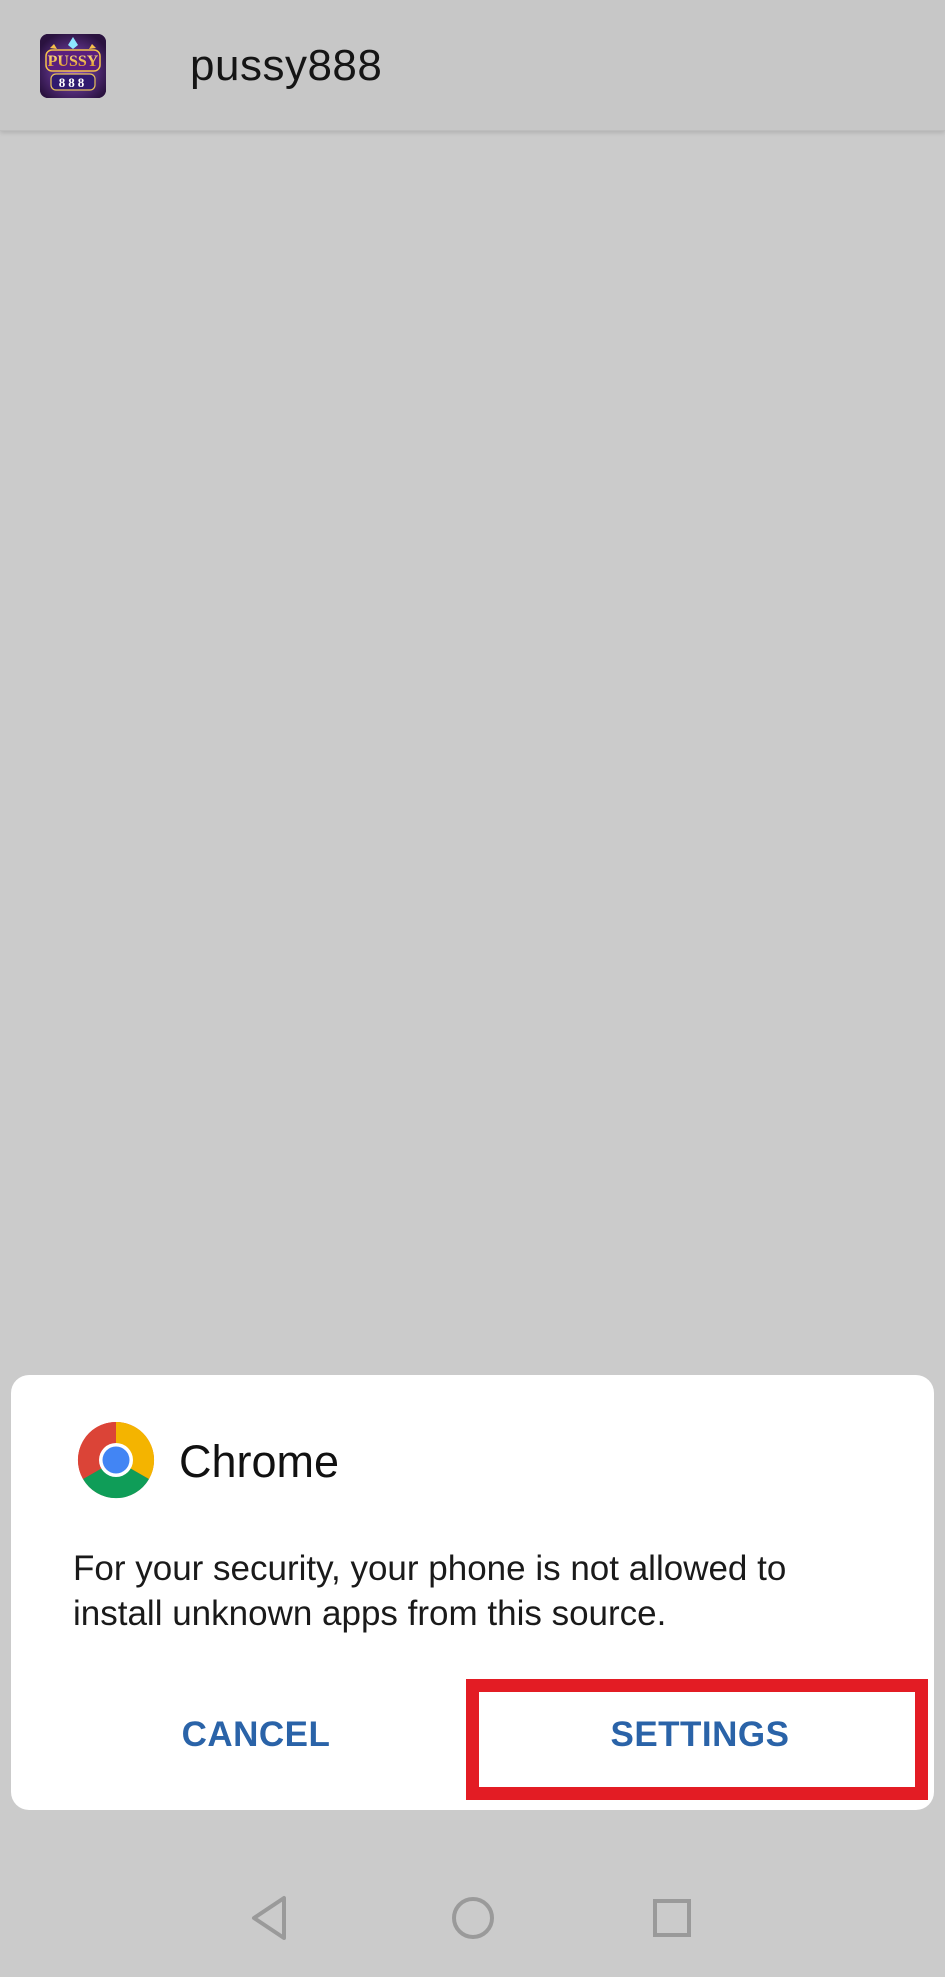 The image size is (945, 1977). Describe the element at coordinates (472, 65) in the screenshot. I see `app-bar: PUSSY 888 pussy888` at that location.